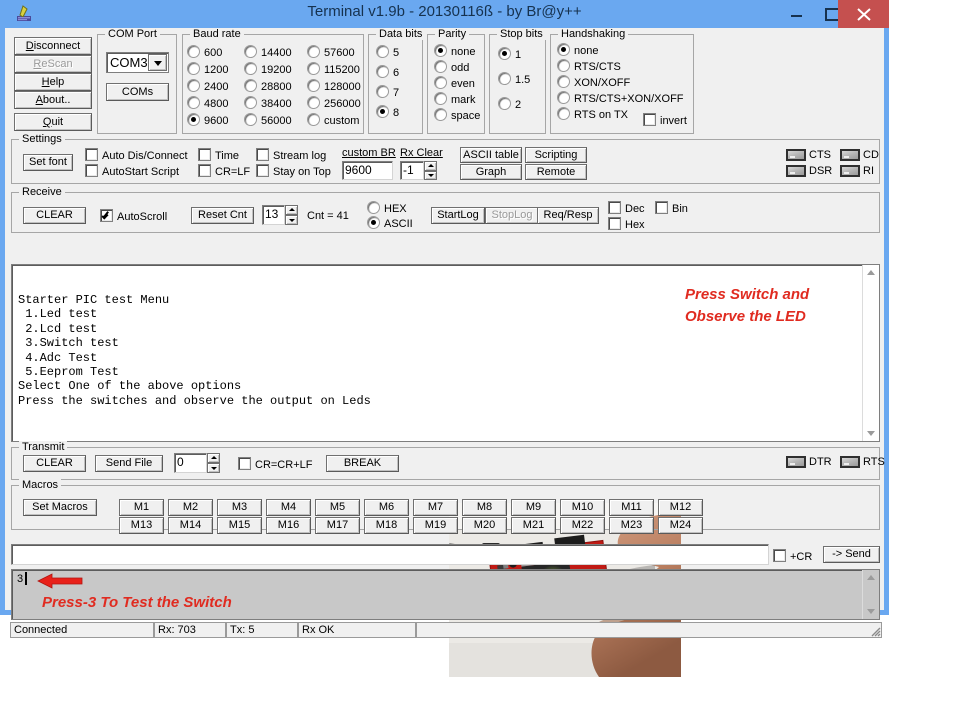  I want to click on data-bits-6-radio: 6, so click(387, 72).